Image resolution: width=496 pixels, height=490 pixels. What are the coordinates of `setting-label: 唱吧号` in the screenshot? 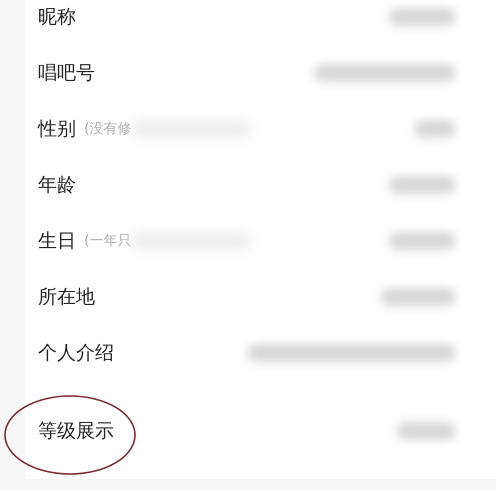 It's located at (66, 73).